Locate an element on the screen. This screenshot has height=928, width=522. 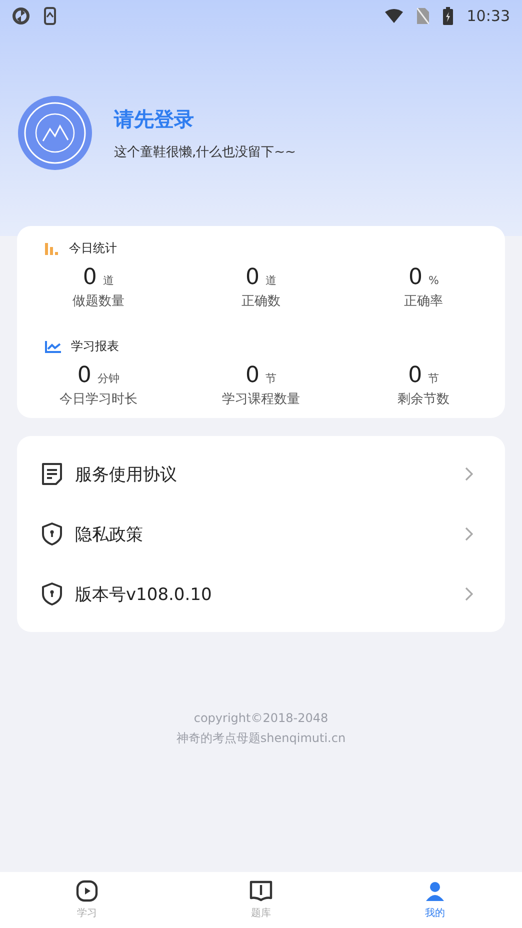
tab: 学习 is located at coordinates (87, 900).